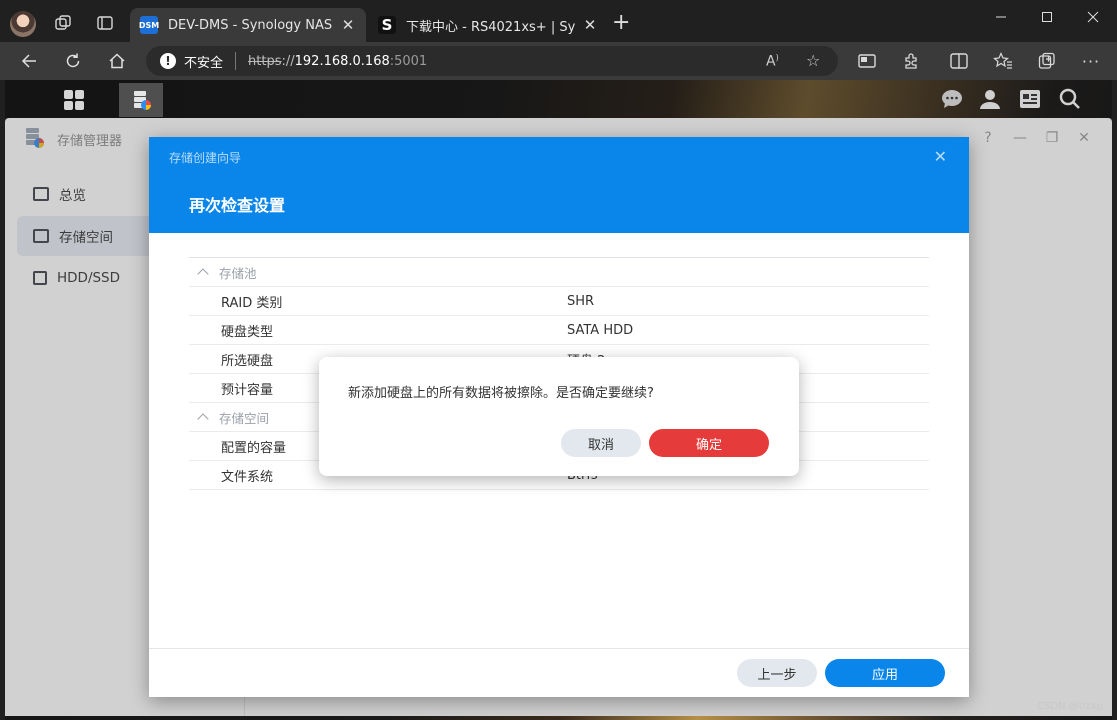 This screenshot has height=720, width=1117. I want to click on home-icon, so click(117, 61).